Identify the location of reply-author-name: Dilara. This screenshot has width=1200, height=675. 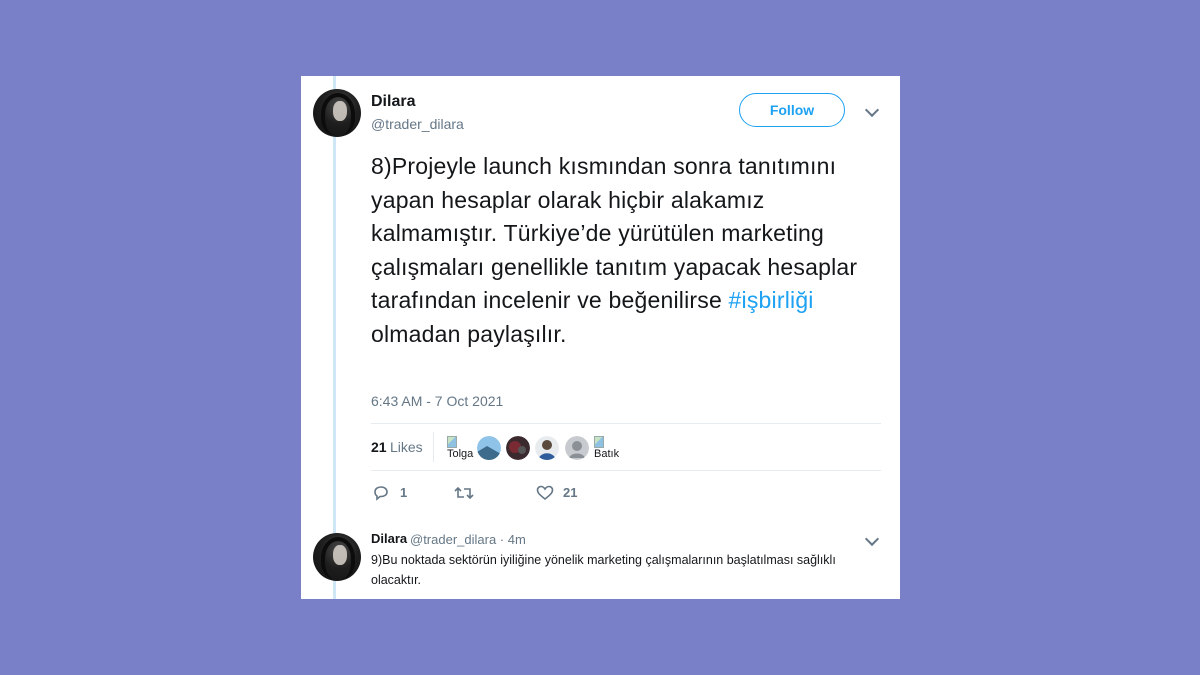
(389, 538).